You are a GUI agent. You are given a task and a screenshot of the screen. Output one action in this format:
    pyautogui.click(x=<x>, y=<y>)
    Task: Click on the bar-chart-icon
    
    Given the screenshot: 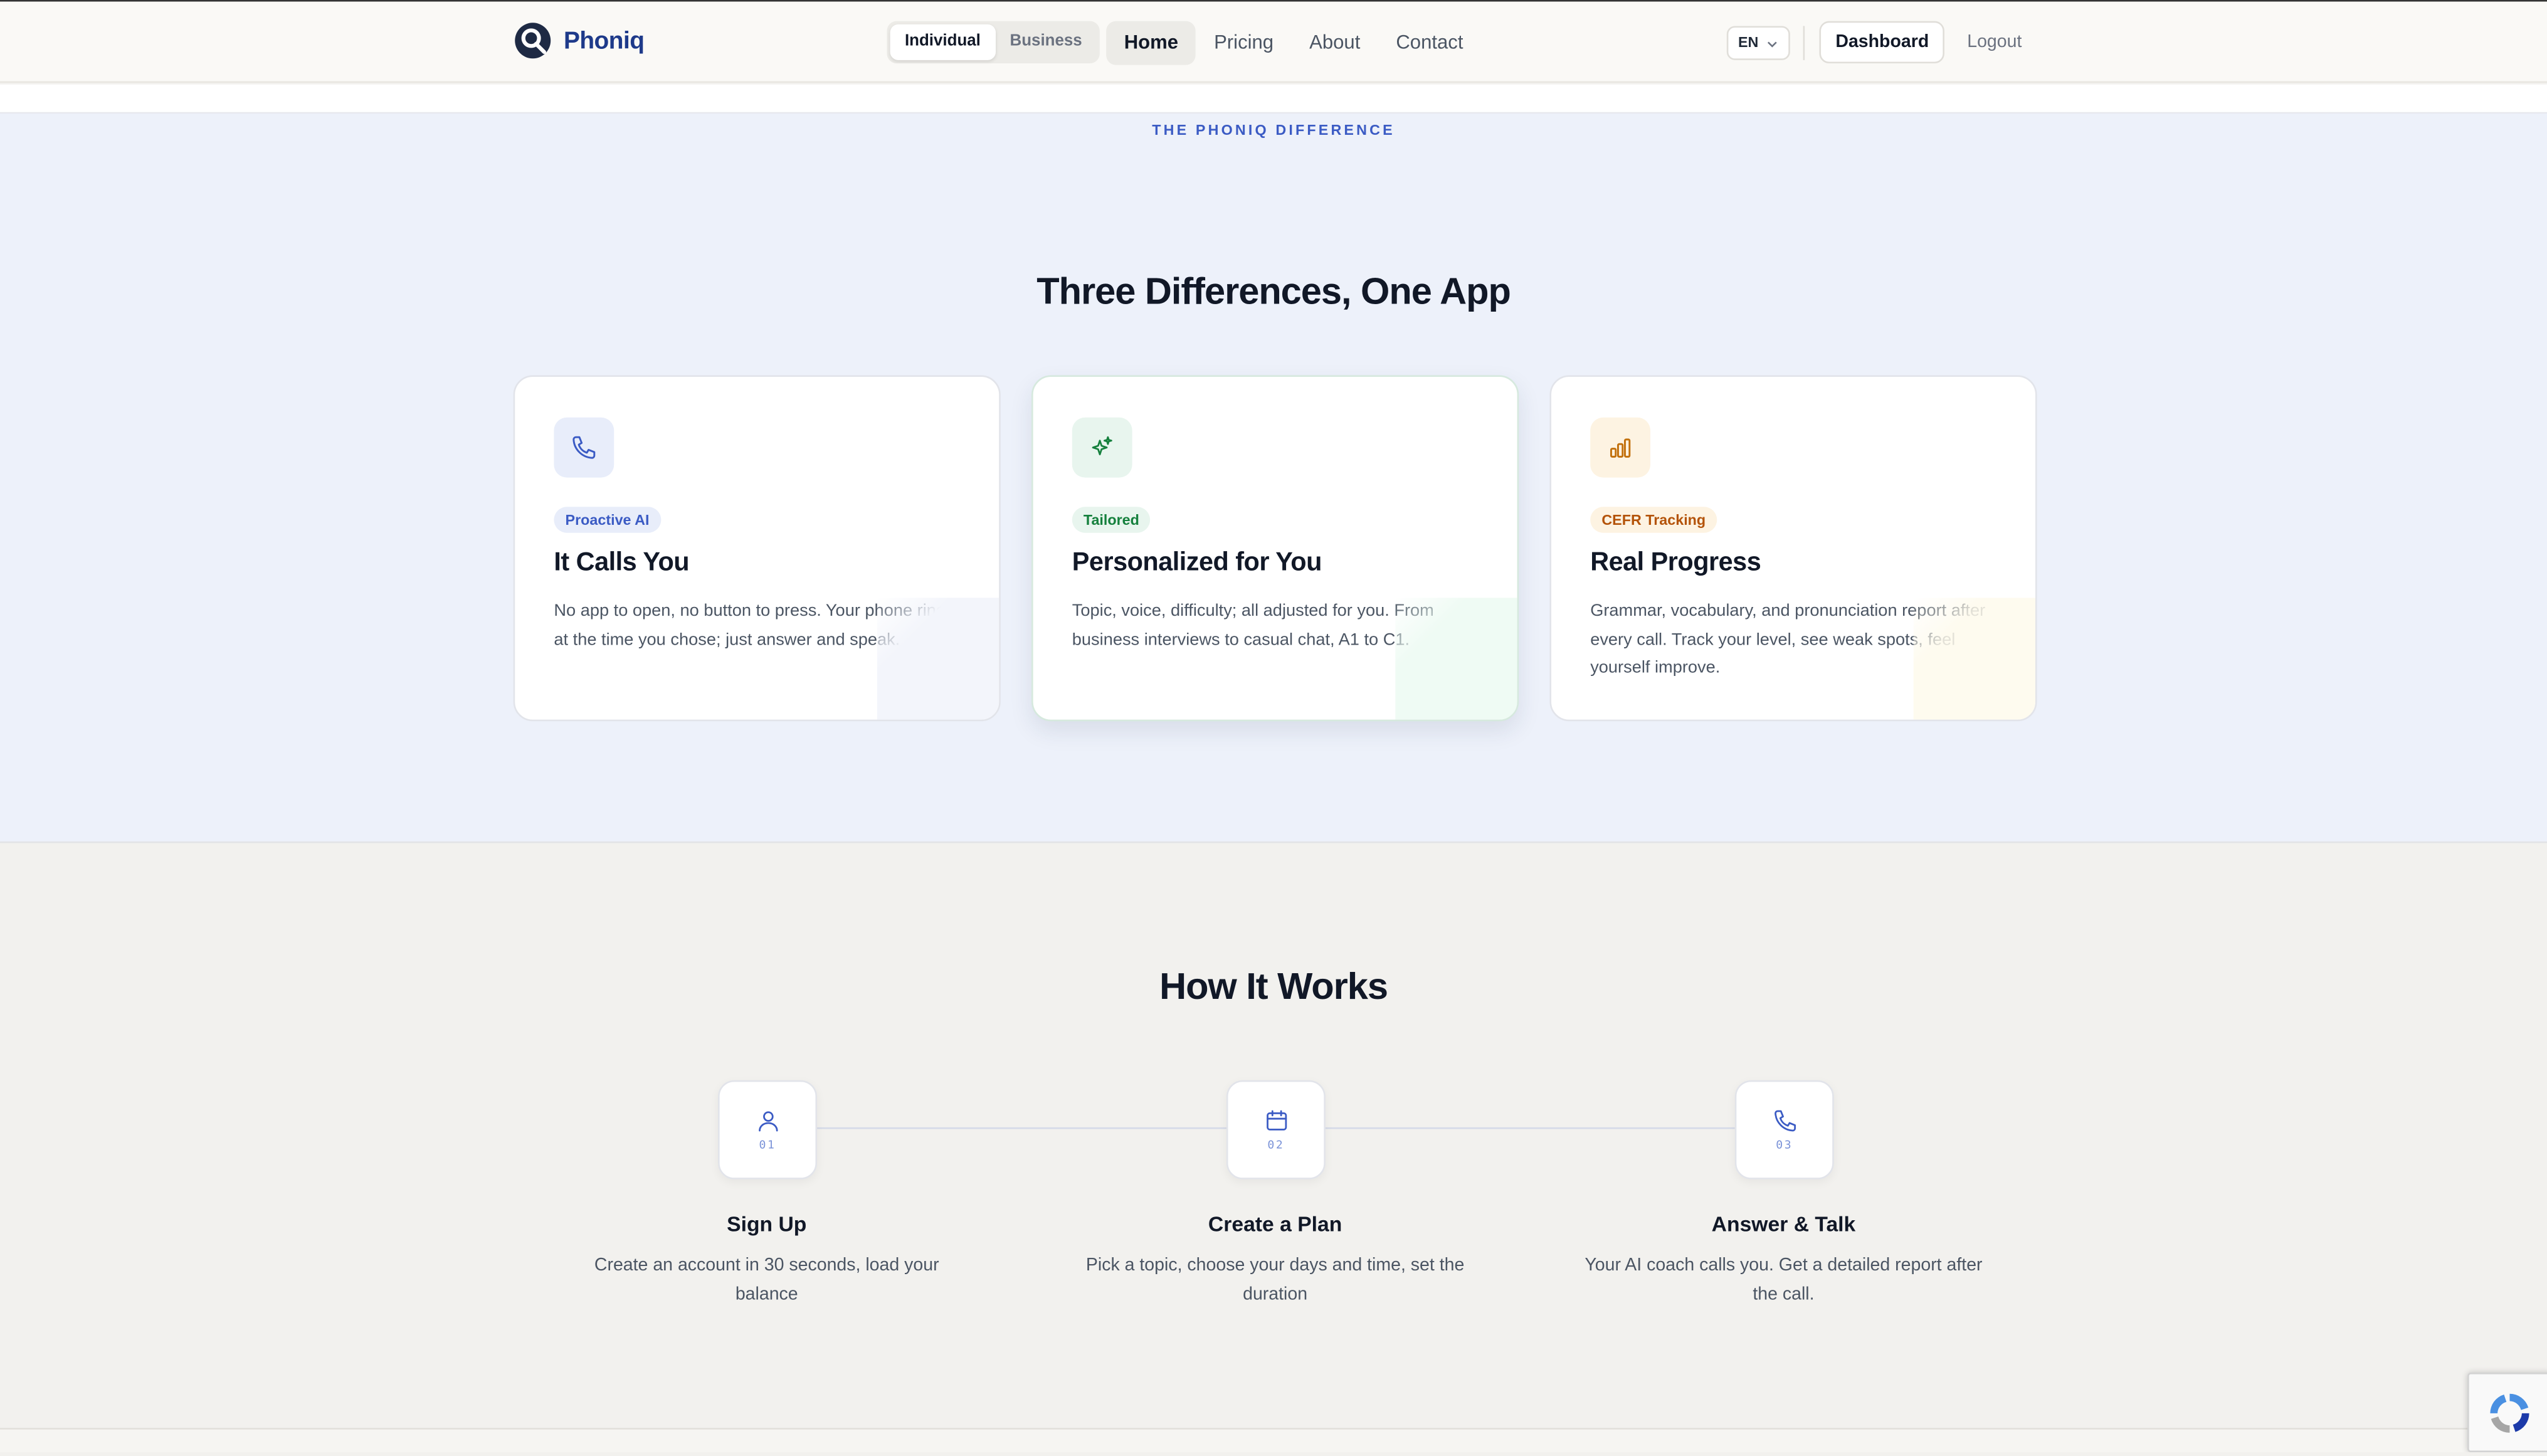 What is the action you would take?
    pyautogui.click(x=1620, y=448)
    